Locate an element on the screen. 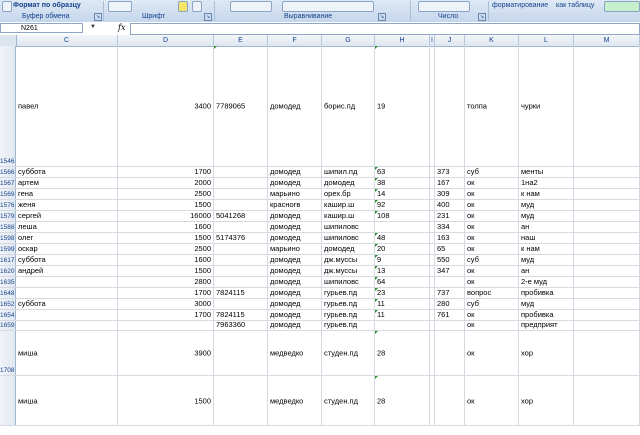 This screenshot has width=640, height=435. cell-d: 1700 is located at coordinates (166, 293).